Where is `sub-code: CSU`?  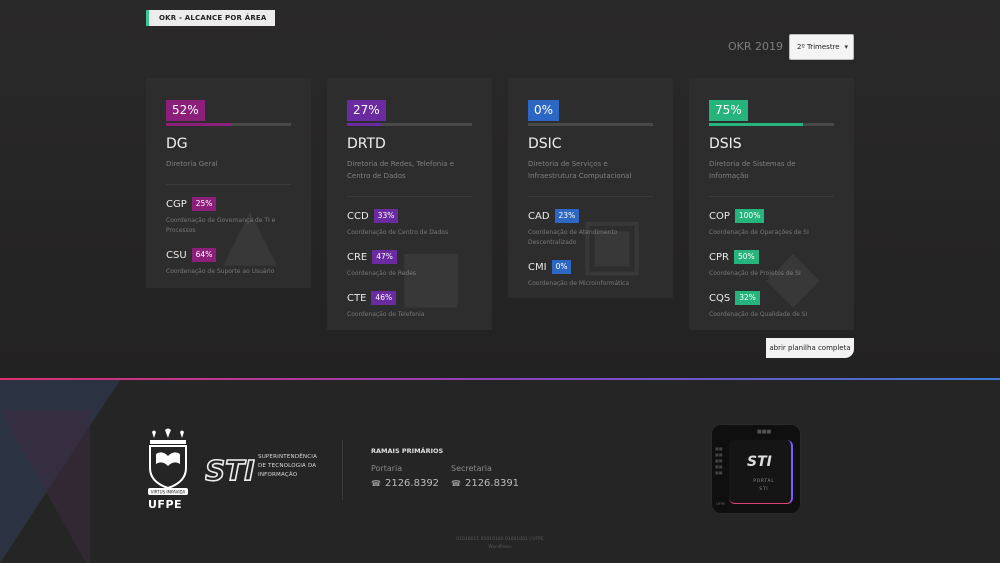
sub-code: CSU is located at coordinates (176, 255).